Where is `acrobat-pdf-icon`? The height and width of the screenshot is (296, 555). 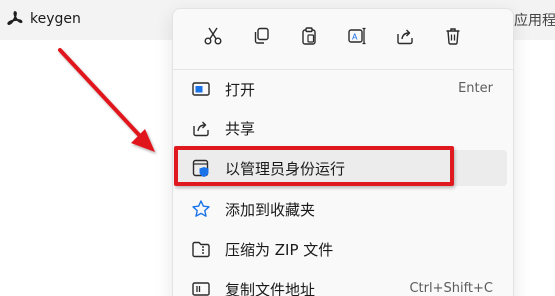
acrobat-pdf-icon is located at coordinates (15, 19).